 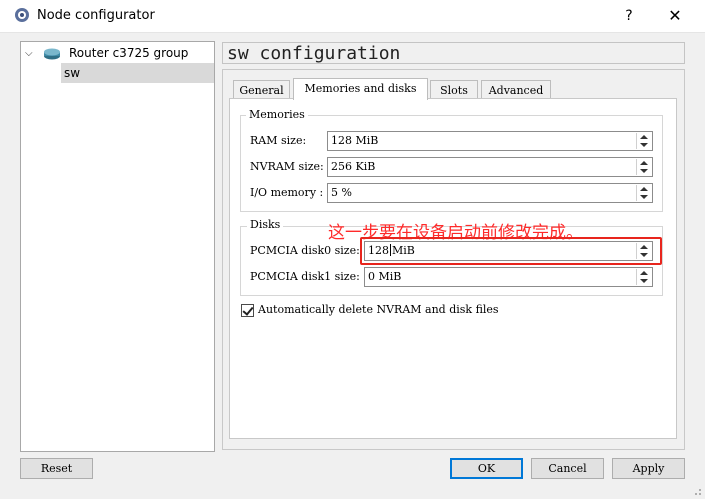 What do you see at coordinates (31, 53) in the screenshot?
I see `chevron-down-icon: ⌵` at bounding box center [31, 53].